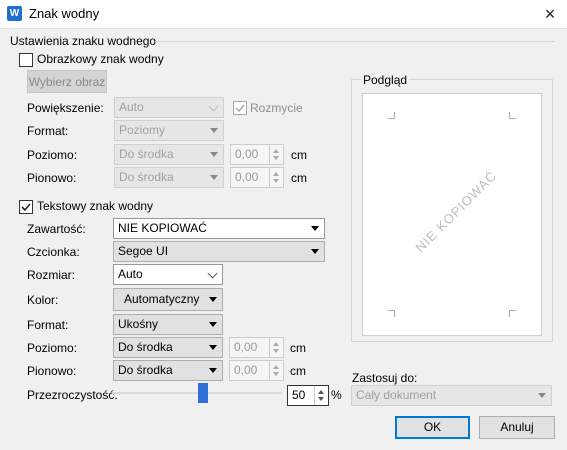 The height and width of the screenshot is (450, 567). Describe the element at coordinates (56, 229) in the screenshot. I see `content-label: Zawartość:` at that location.